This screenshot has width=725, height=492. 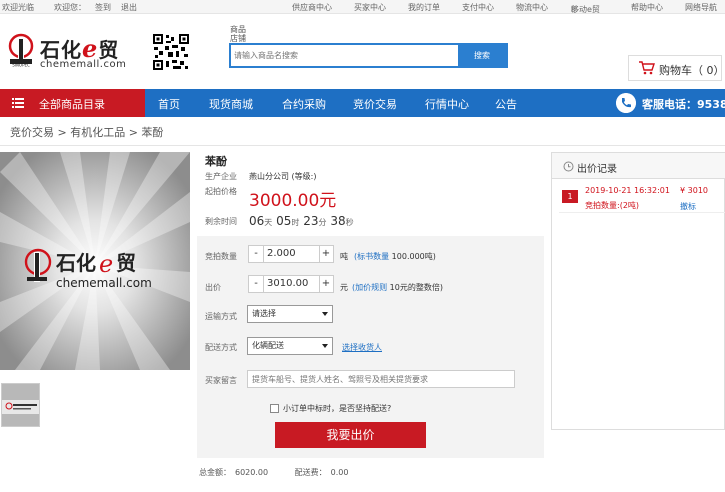 I want to click on all-categories-button: 全部商品目录, so click(x=72, y=103).